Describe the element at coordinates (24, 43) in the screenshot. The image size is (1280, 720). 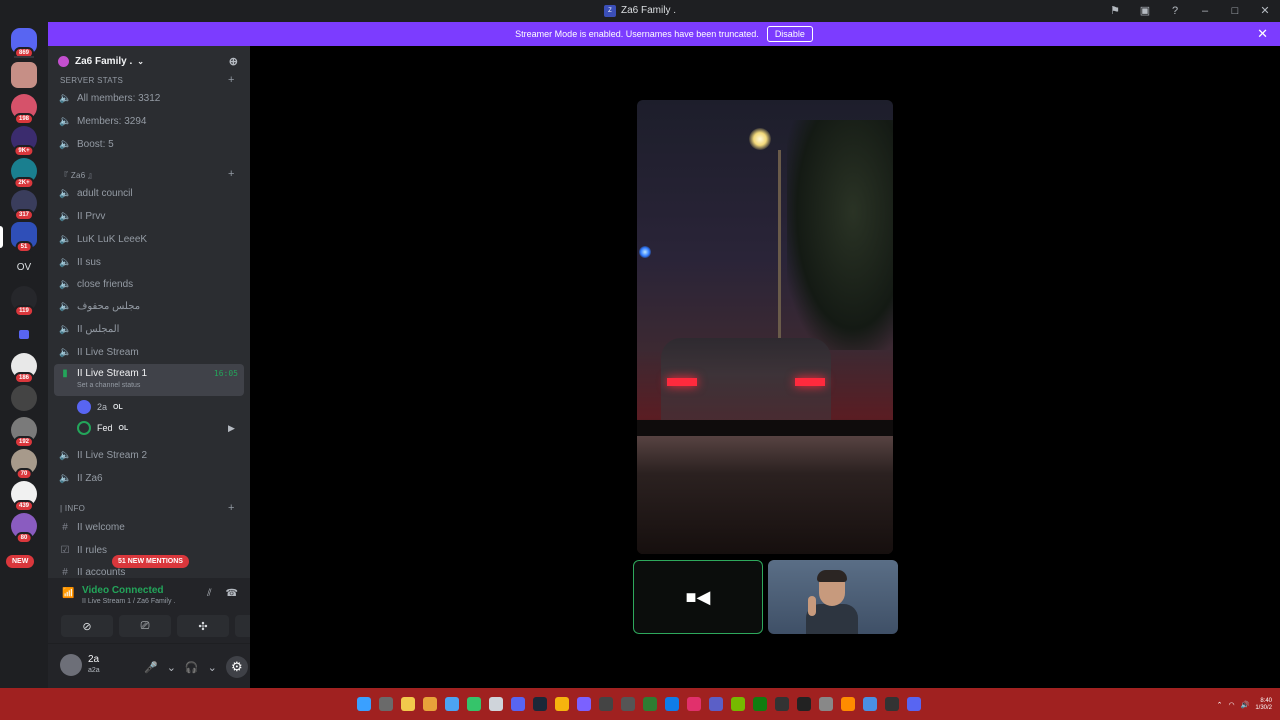
I see `home-button: 869` at that location.